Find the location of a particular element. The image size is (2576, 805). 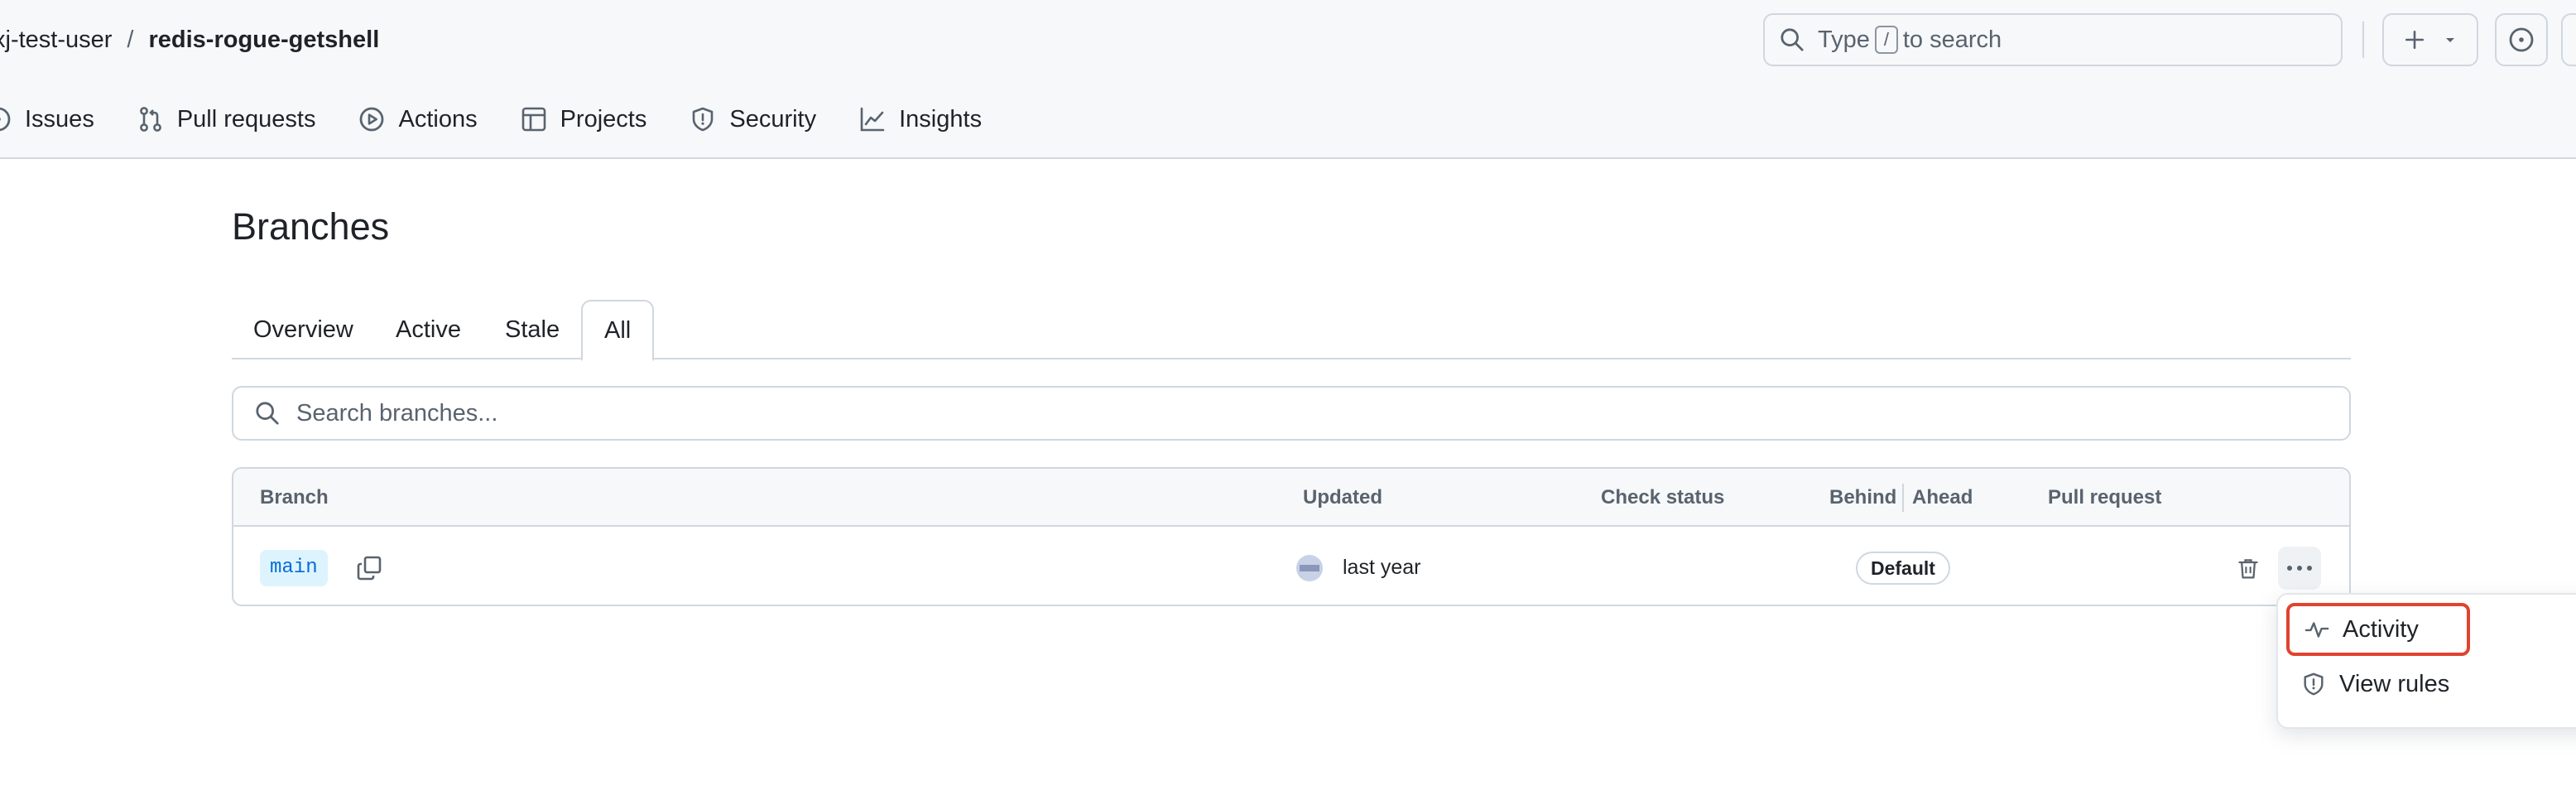

menu-item-view-rules: View rules is located at coordinates (2431, 685).